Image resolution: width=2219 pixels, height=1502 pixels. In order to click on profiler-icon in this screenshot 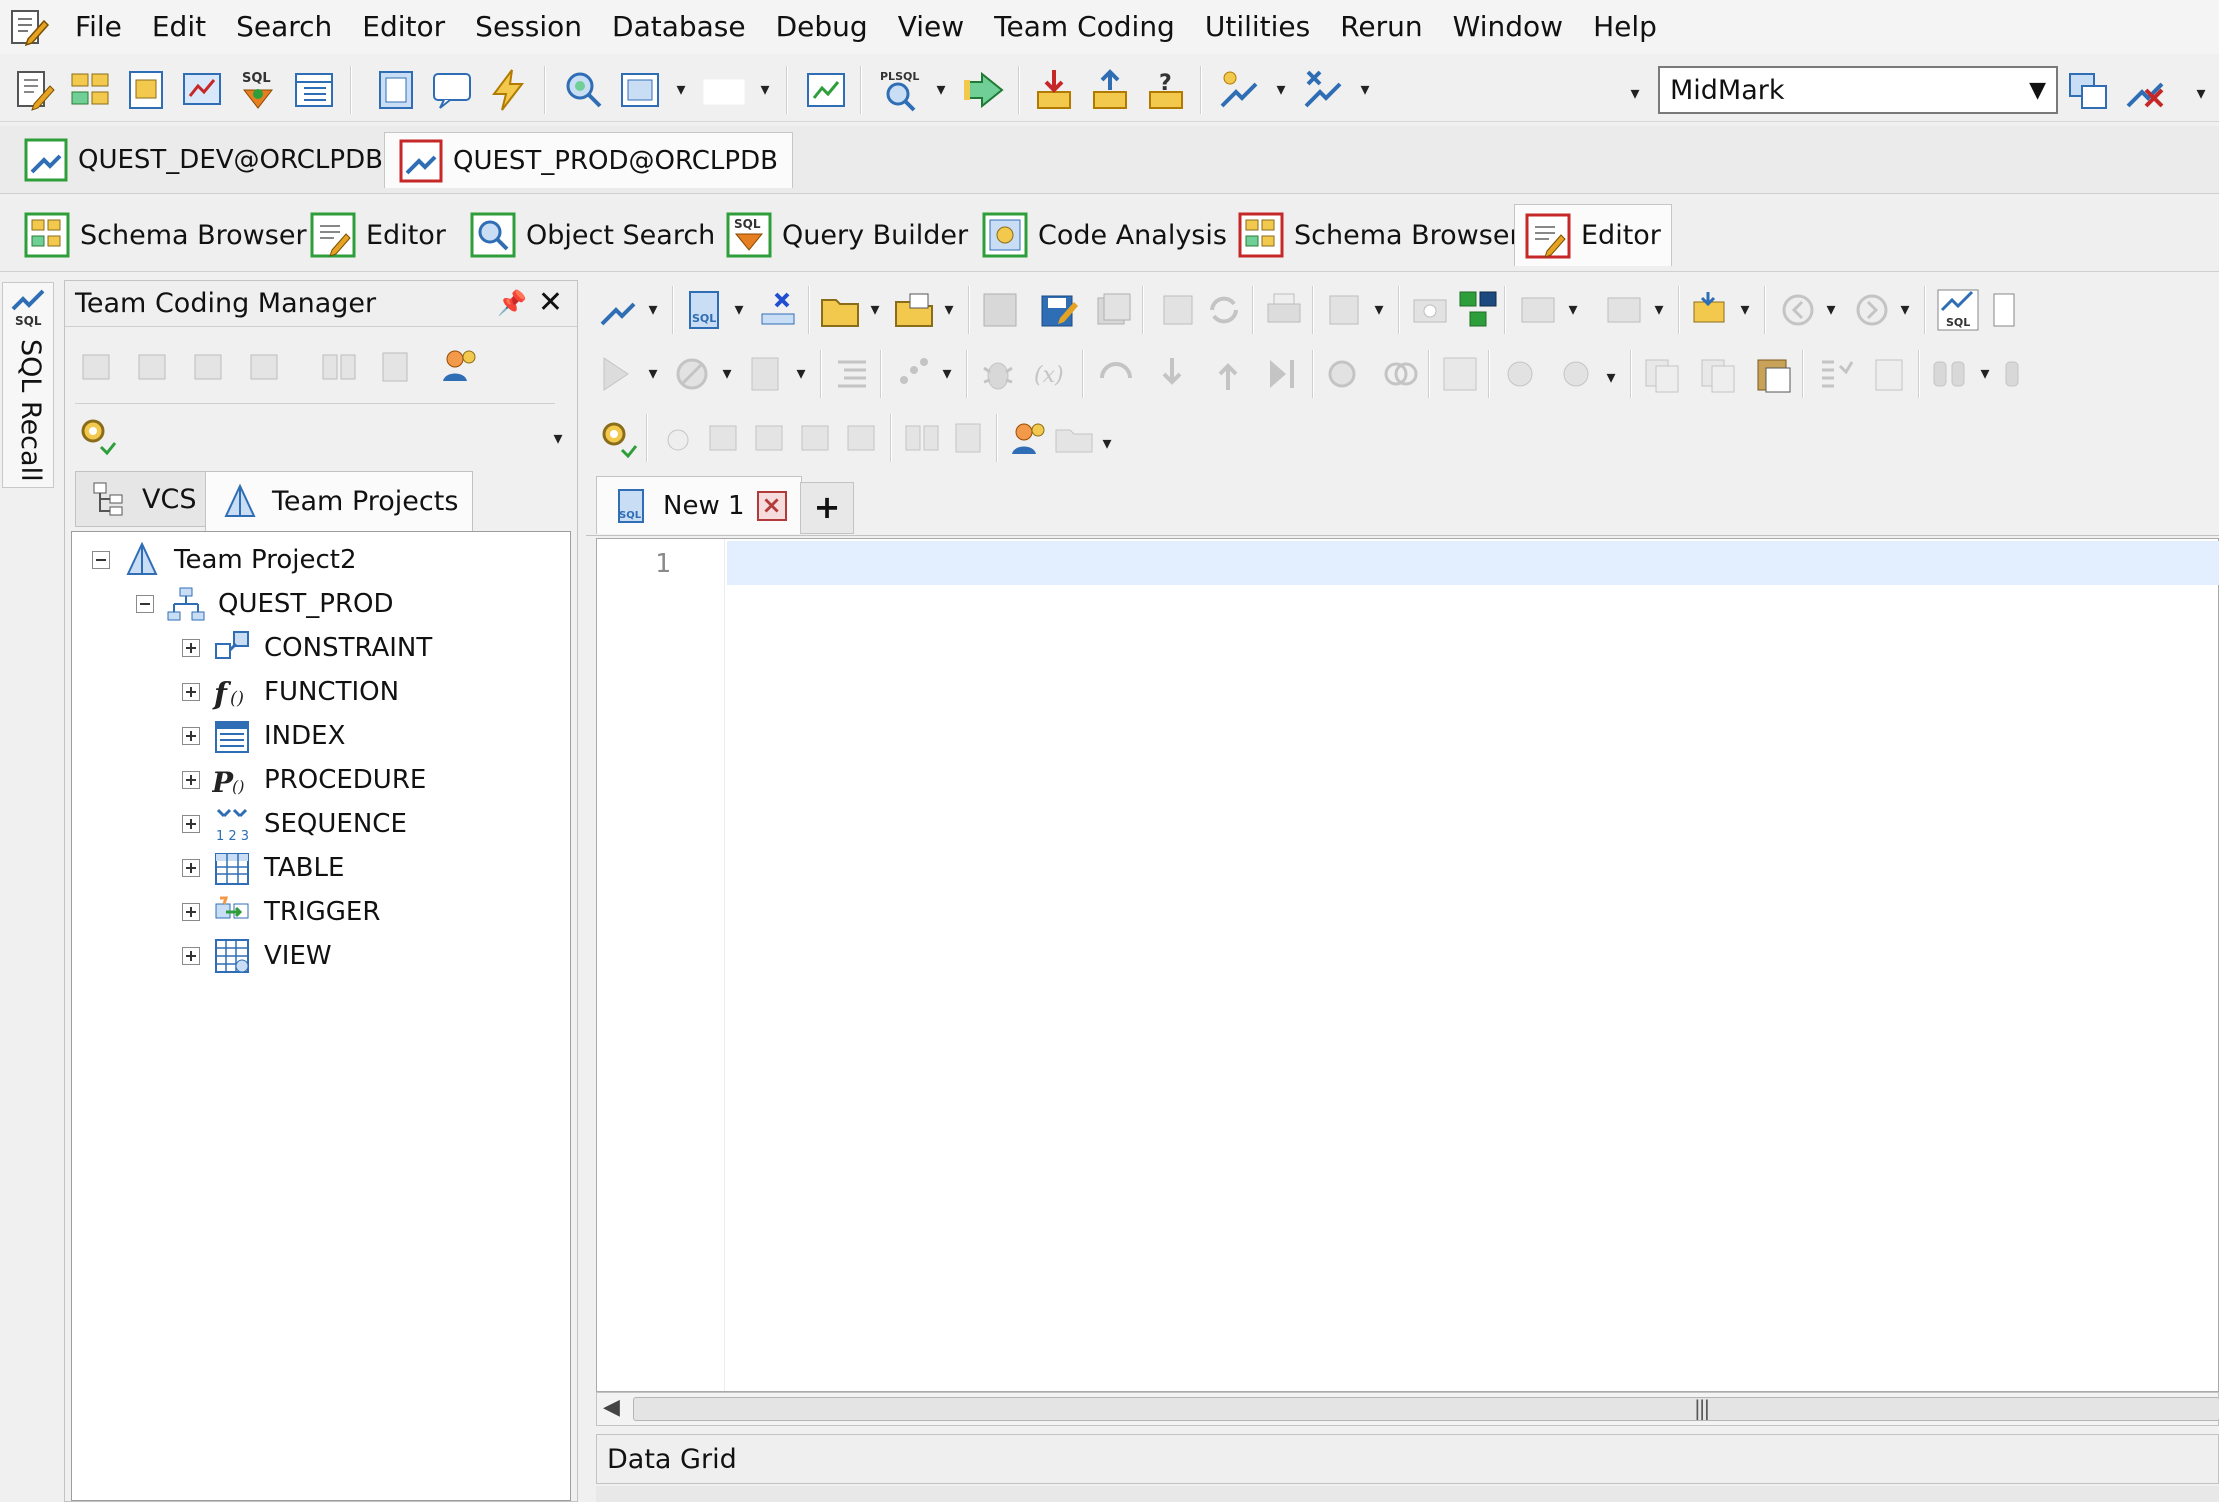, I will do `click(1520, 374)`.